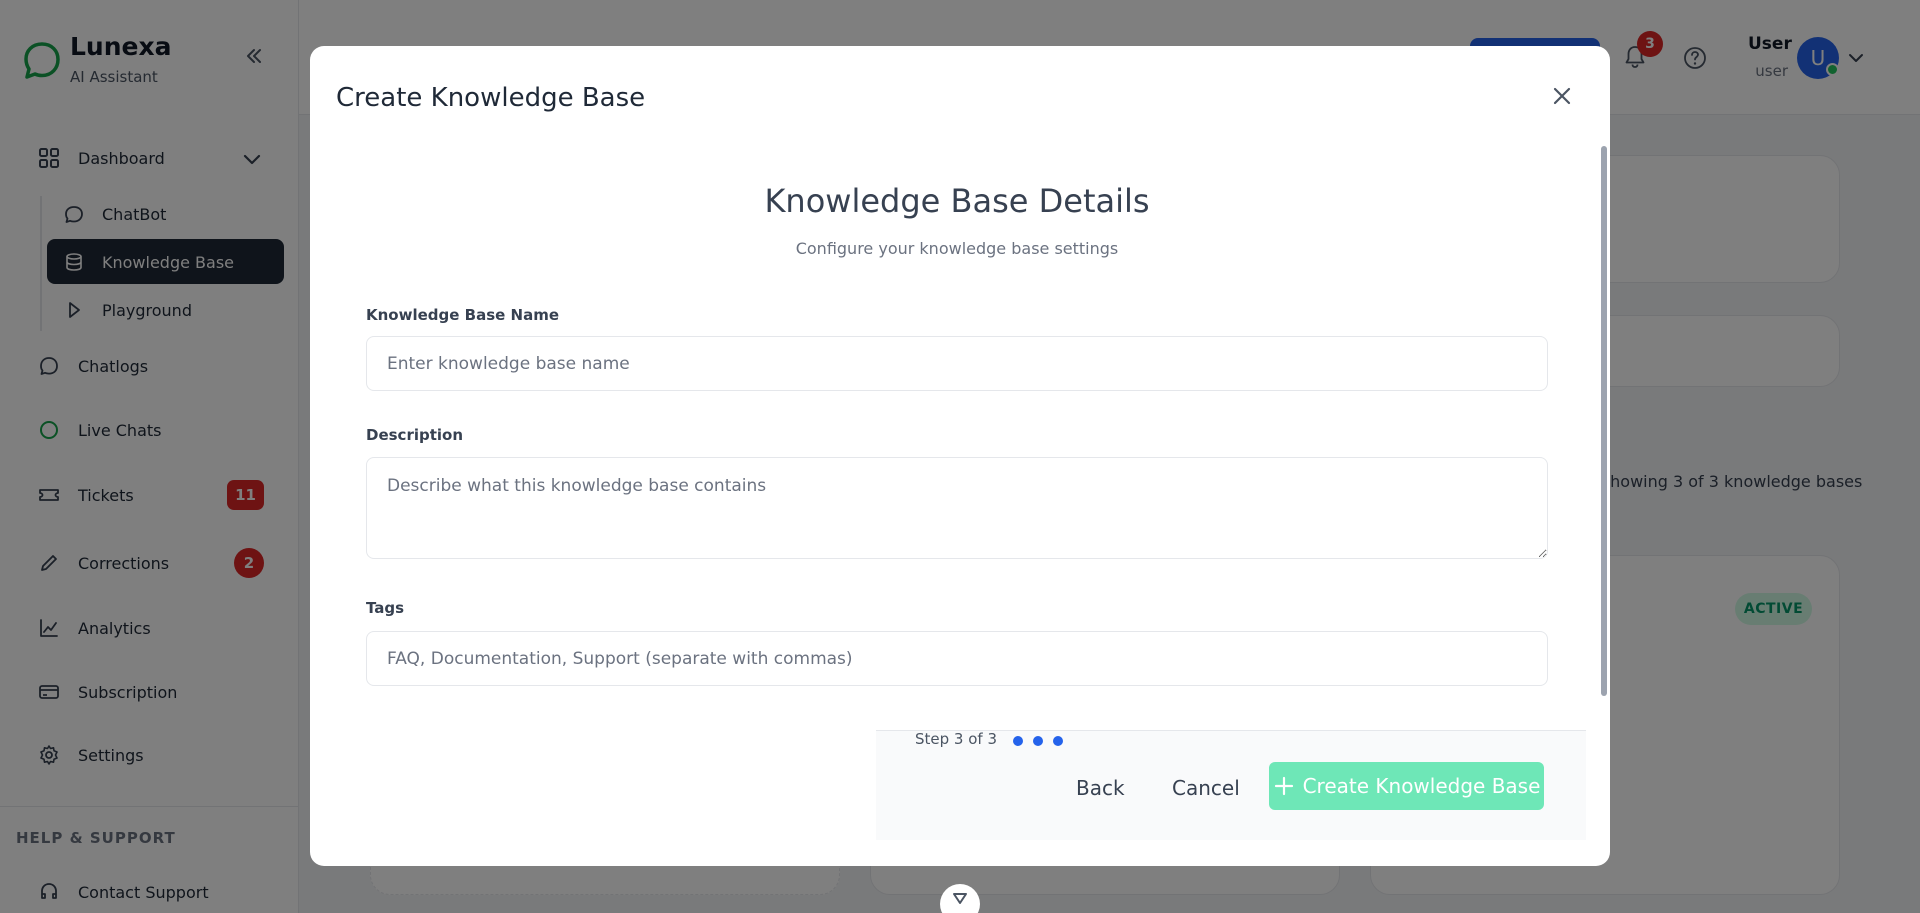 The height and width of the screenshot is (913, 1920). Describe the element at coordinates (957, 363) in the screenshot. I see `knowledge-base-name-input` at that location.